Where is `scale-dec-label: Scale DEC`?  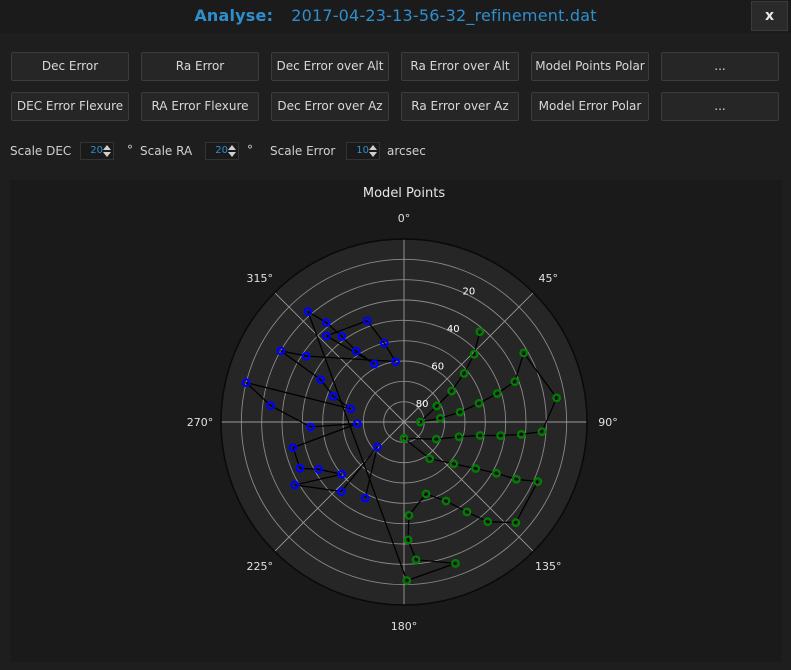 scale-dec-label: Scale DEC is located at coordinates (41, 151).